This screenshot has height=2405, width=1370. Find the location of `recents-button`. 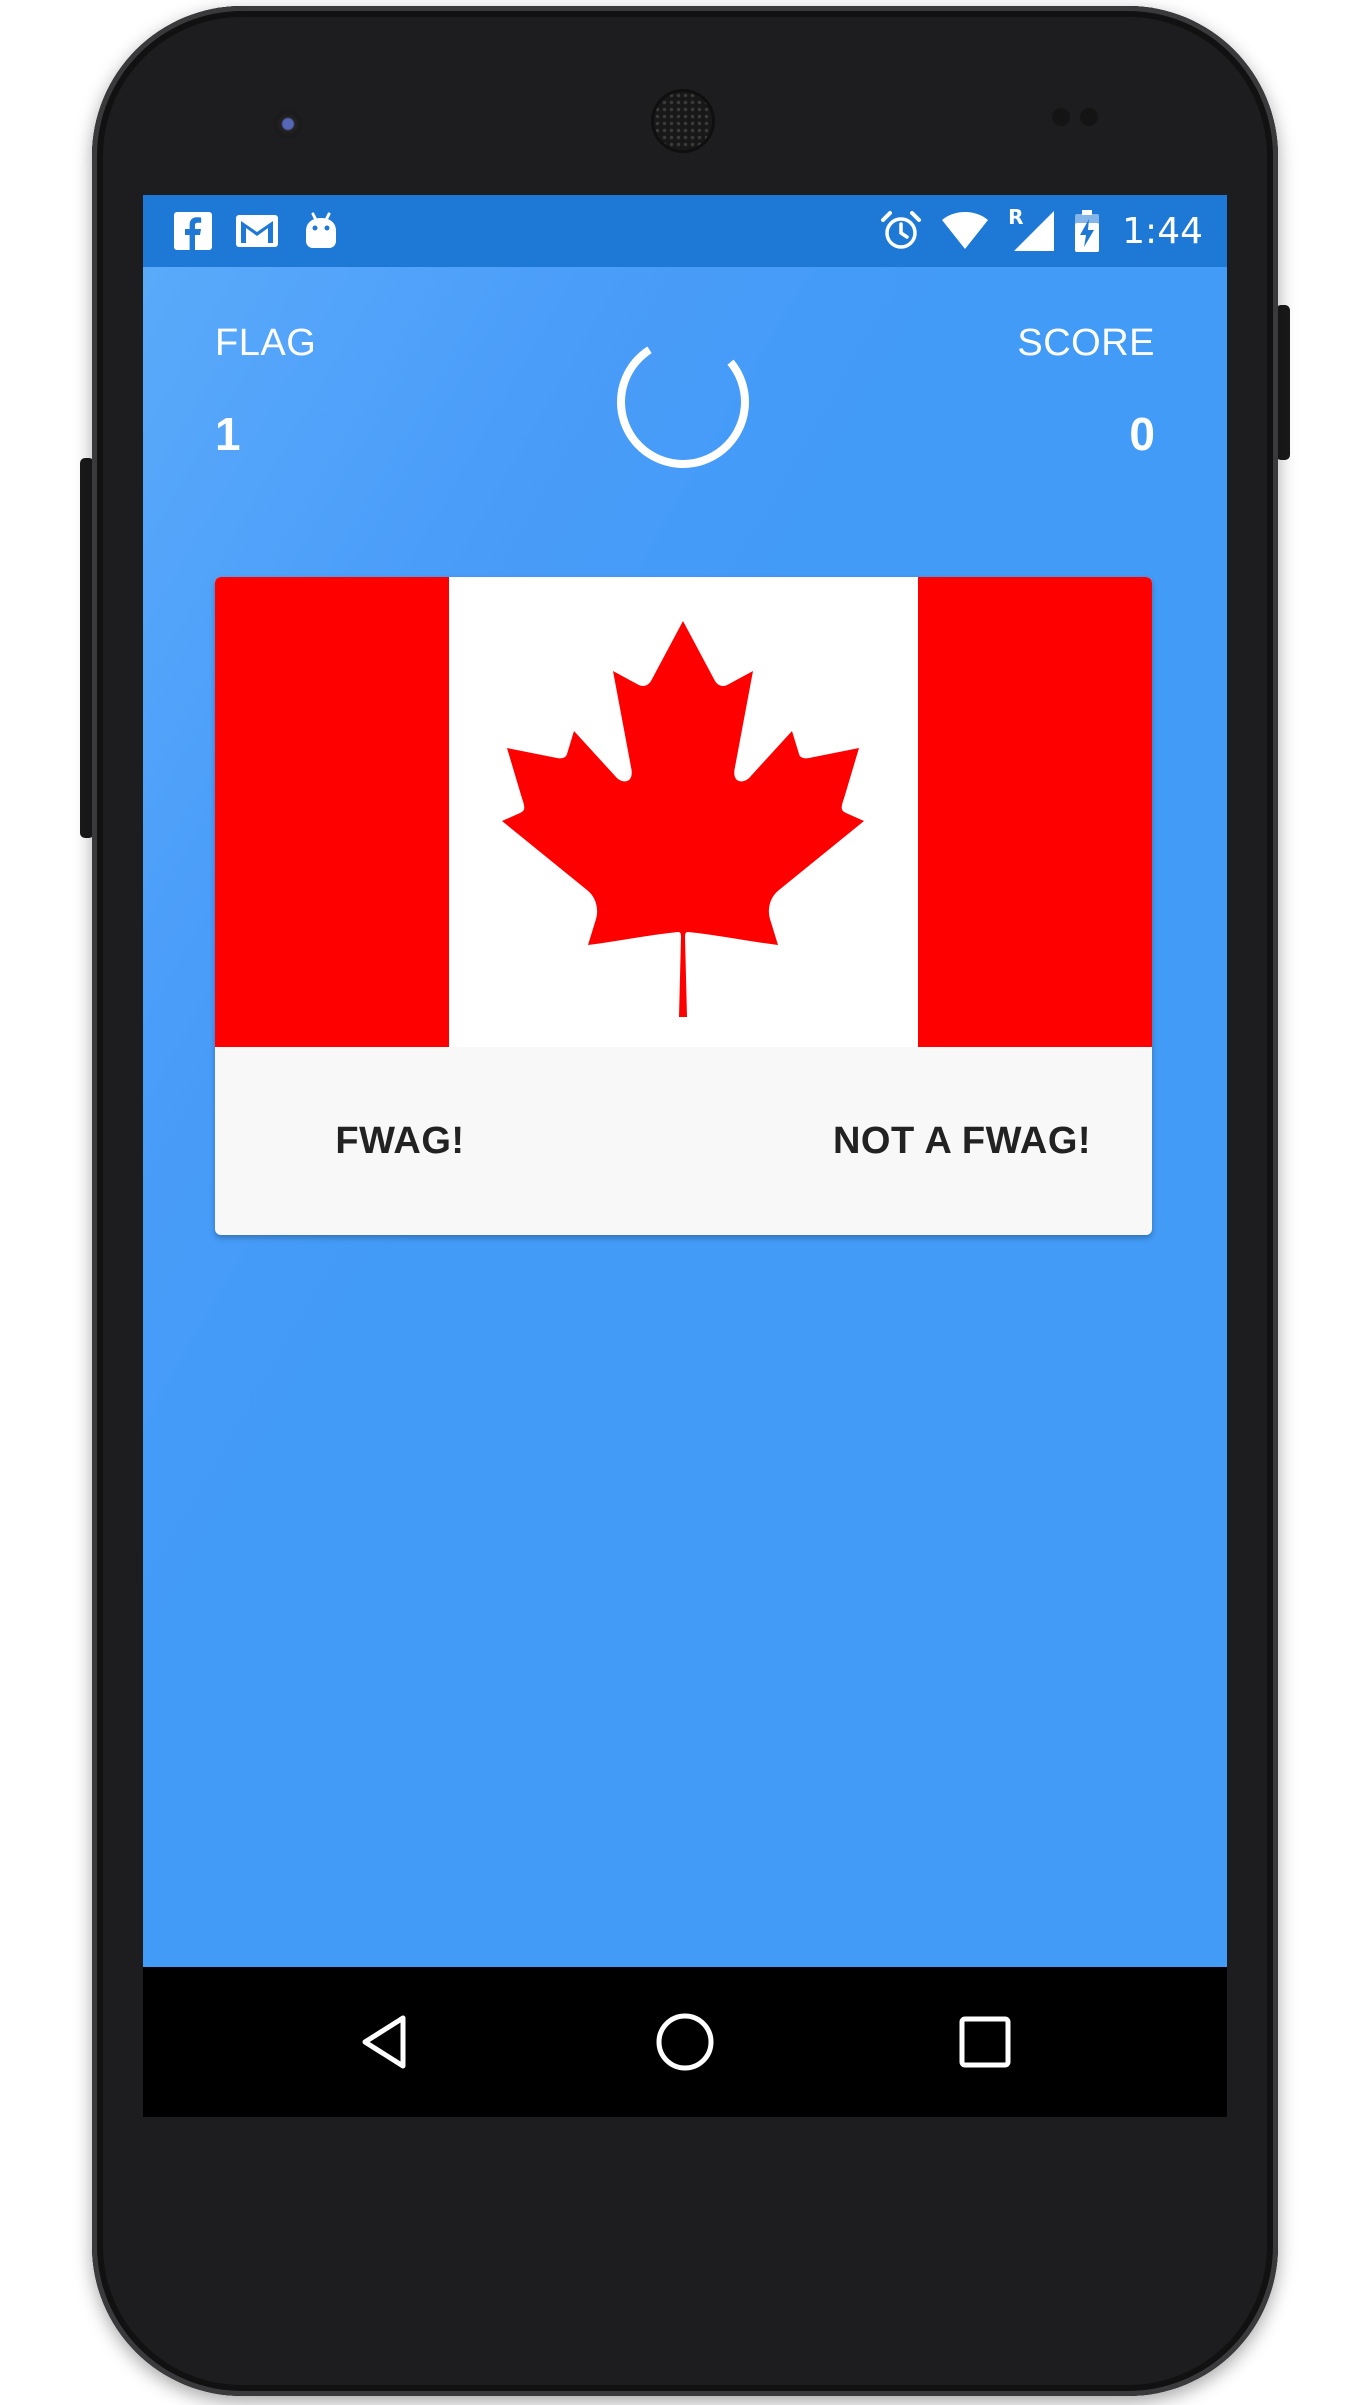

recents-button is located at coordinates (985, 2042).